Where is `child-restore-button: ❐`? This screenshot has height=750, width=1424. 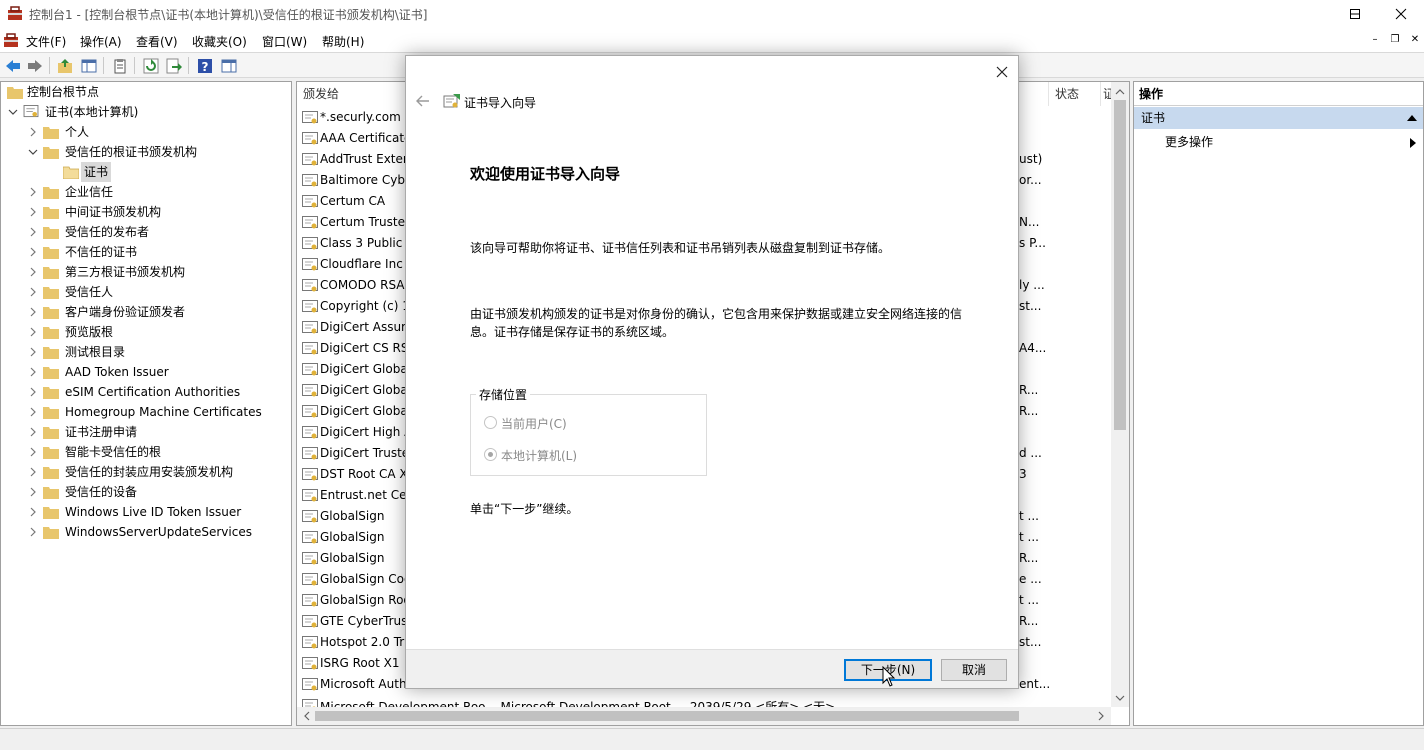
child-restore-button: ❐ is located at coordinates (1395, 40).